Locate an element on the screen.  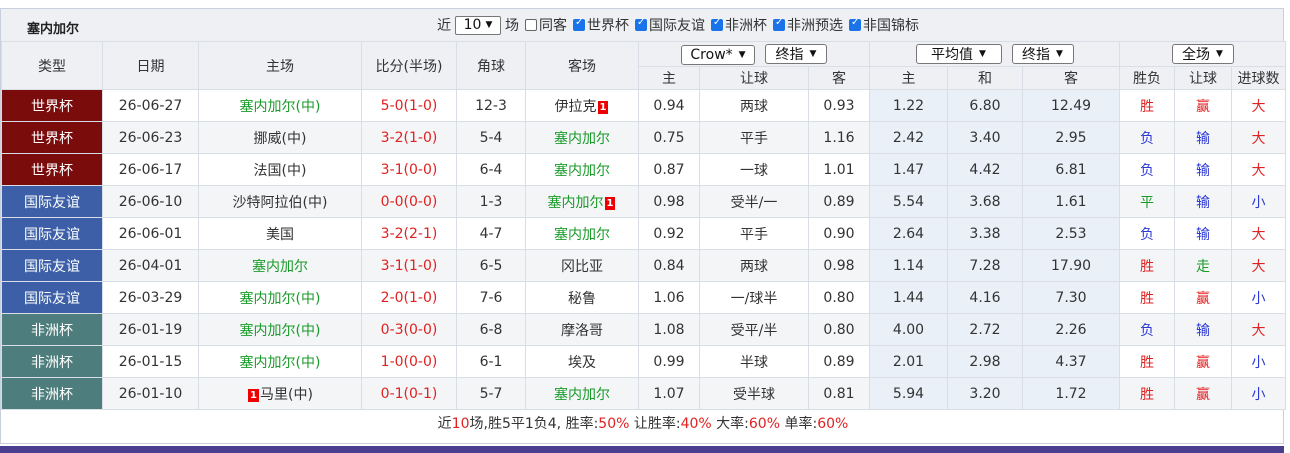
col-date: 日期 is located at coordinates (150, 65).